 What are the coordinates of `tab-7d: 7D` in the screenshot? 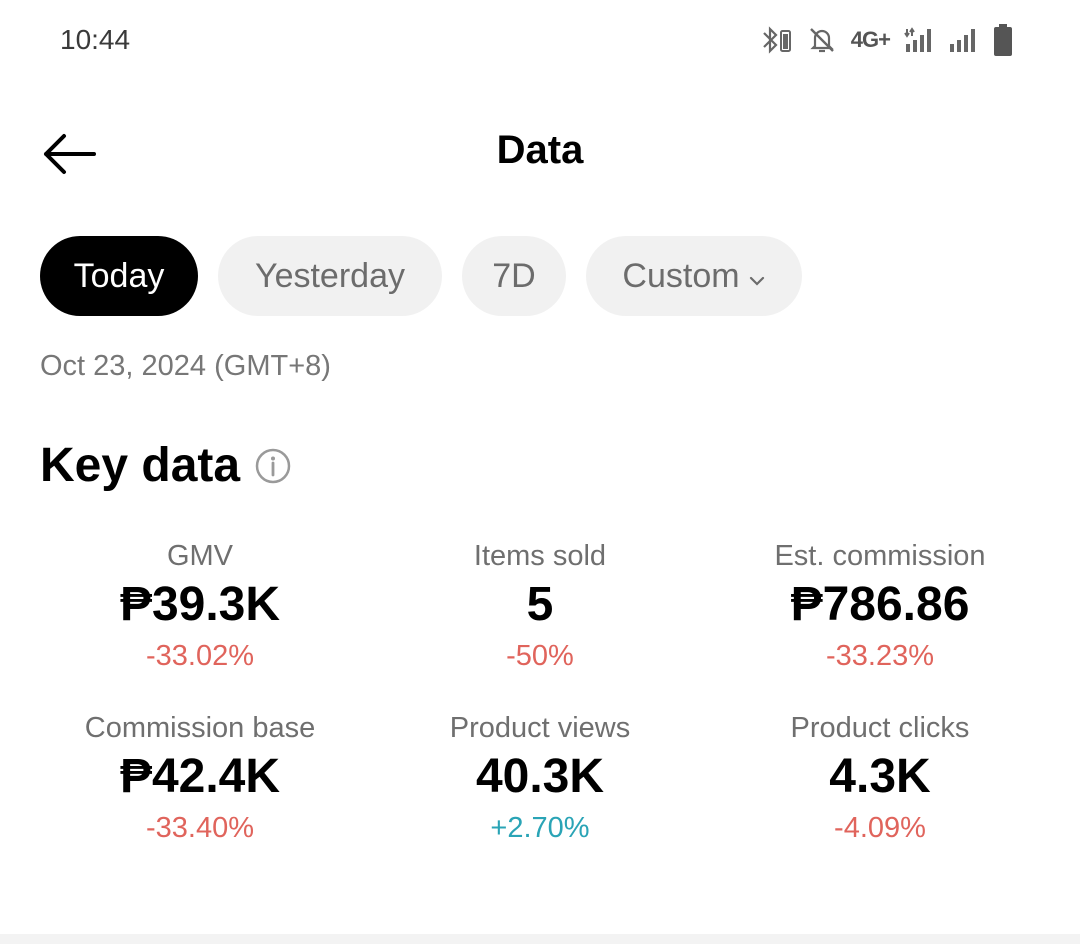 It's located at (514, 276).